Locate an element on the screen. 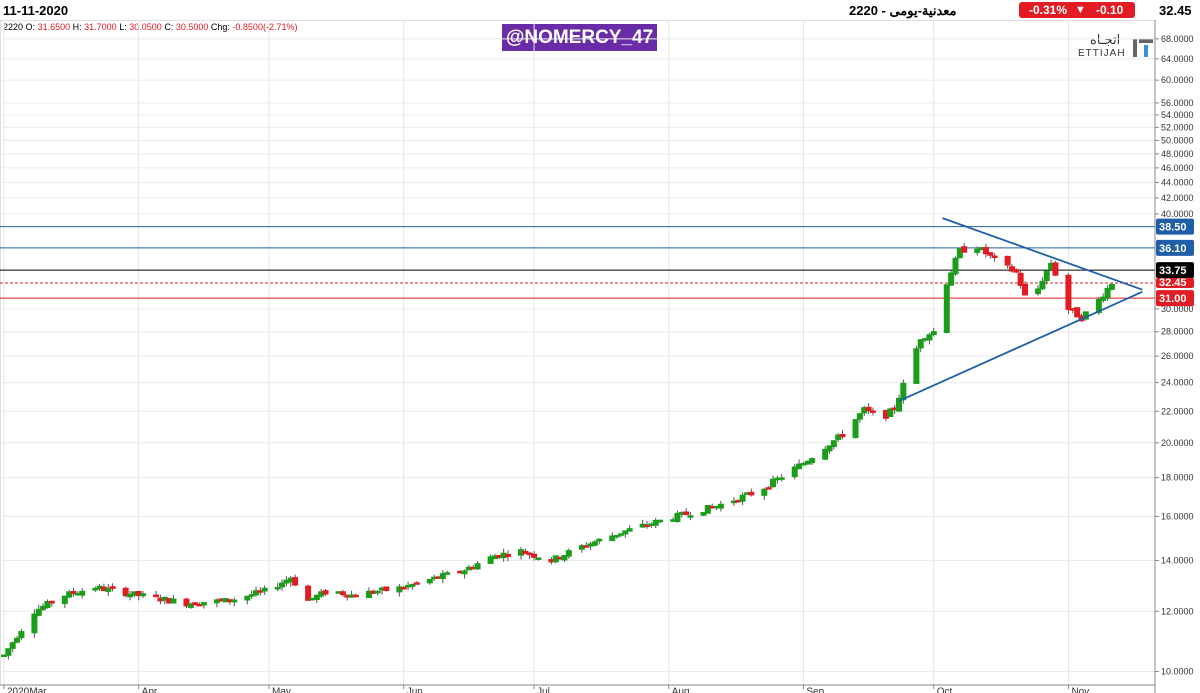 The width and height of the screenshot is (1200, 693). y-tick-label: 24.0000 is located at coordinates (1177, 383).